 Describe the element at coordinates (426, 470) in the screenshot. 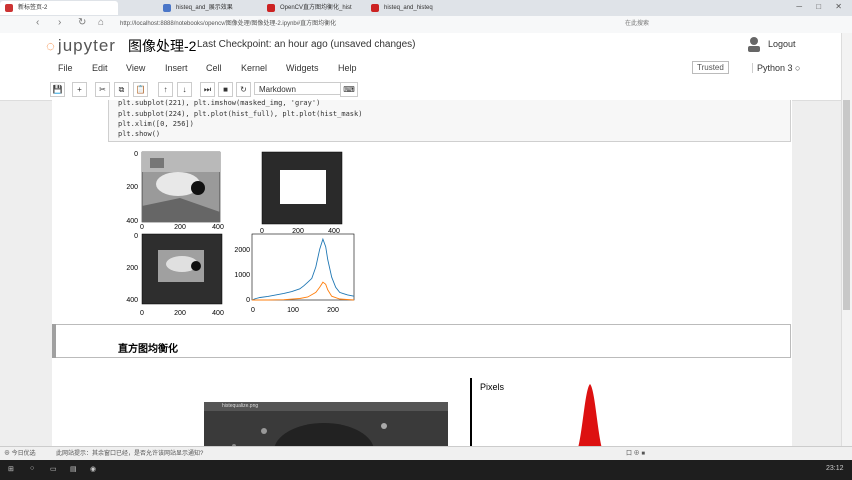

I see `os-taskbar` at that location.